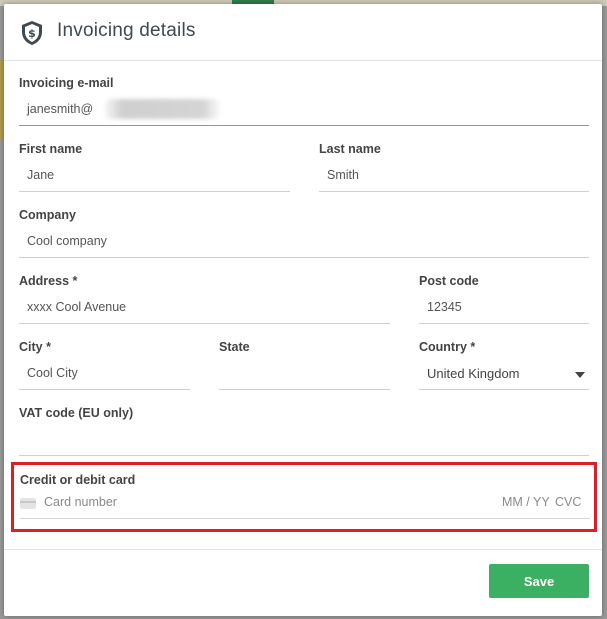 Image resolution: width=607 pixels, height=619 pixels. What do you see at coordinates (304, 101) in the screenshot?
I see `invoicing-email-field: Invoicing e-mail janesmith@` at bounding box center [304, 101].